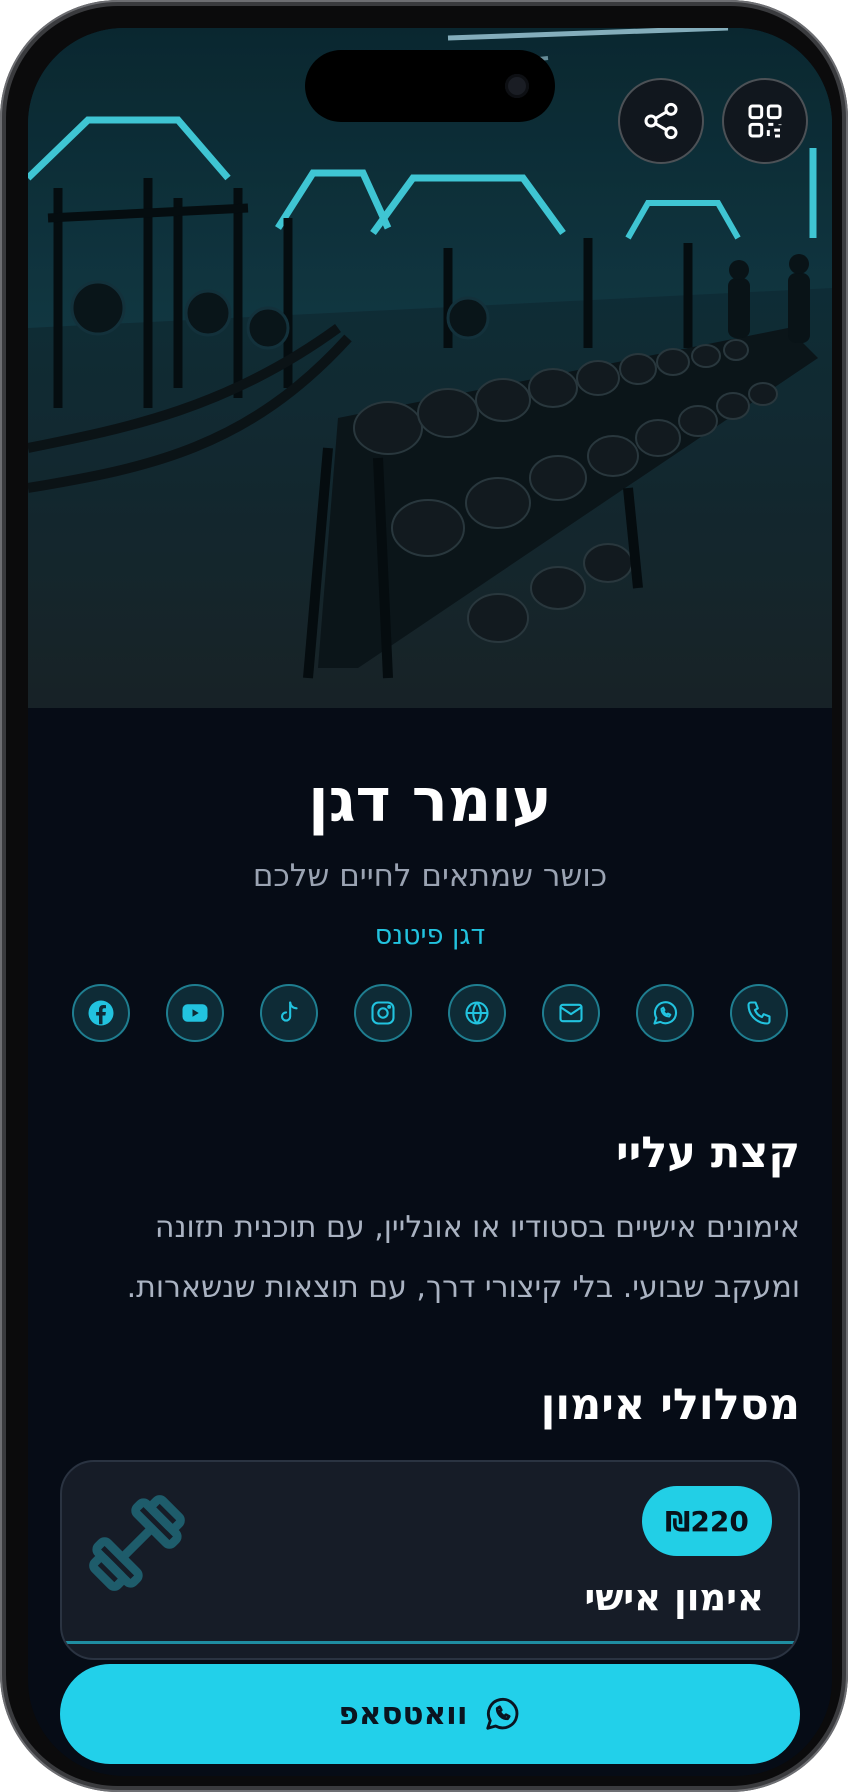 The width and height of the screenshot is (848, 1792). I want to click on plans-title: מסלולי אימון, so click(670, 1405).